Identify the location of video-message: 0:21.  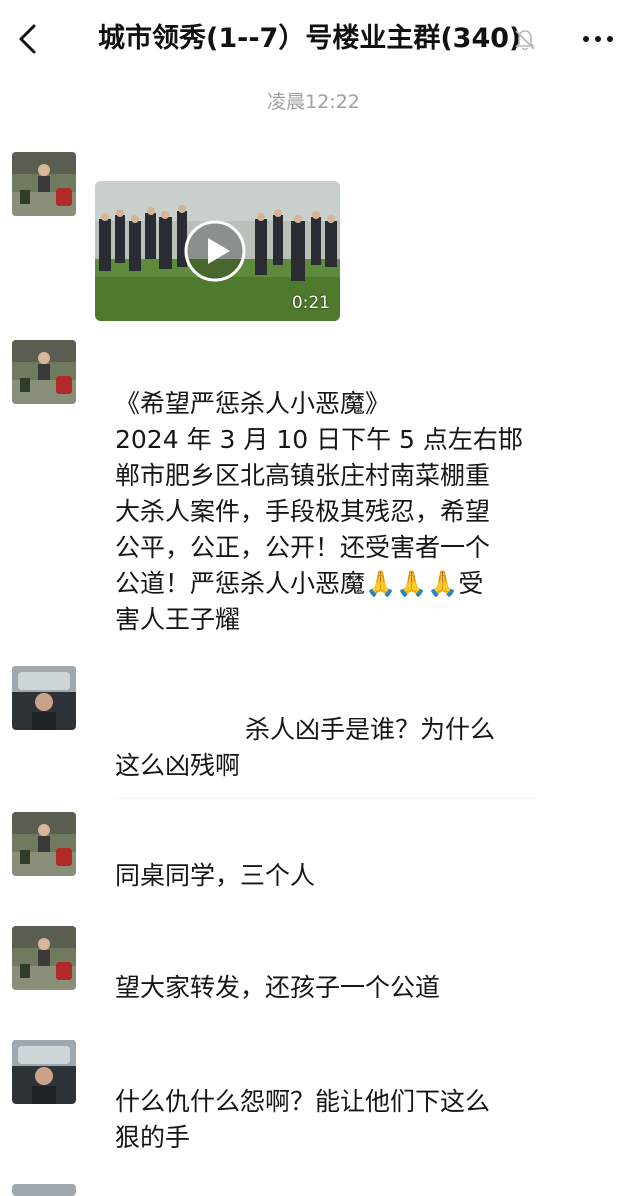
(217, 251).